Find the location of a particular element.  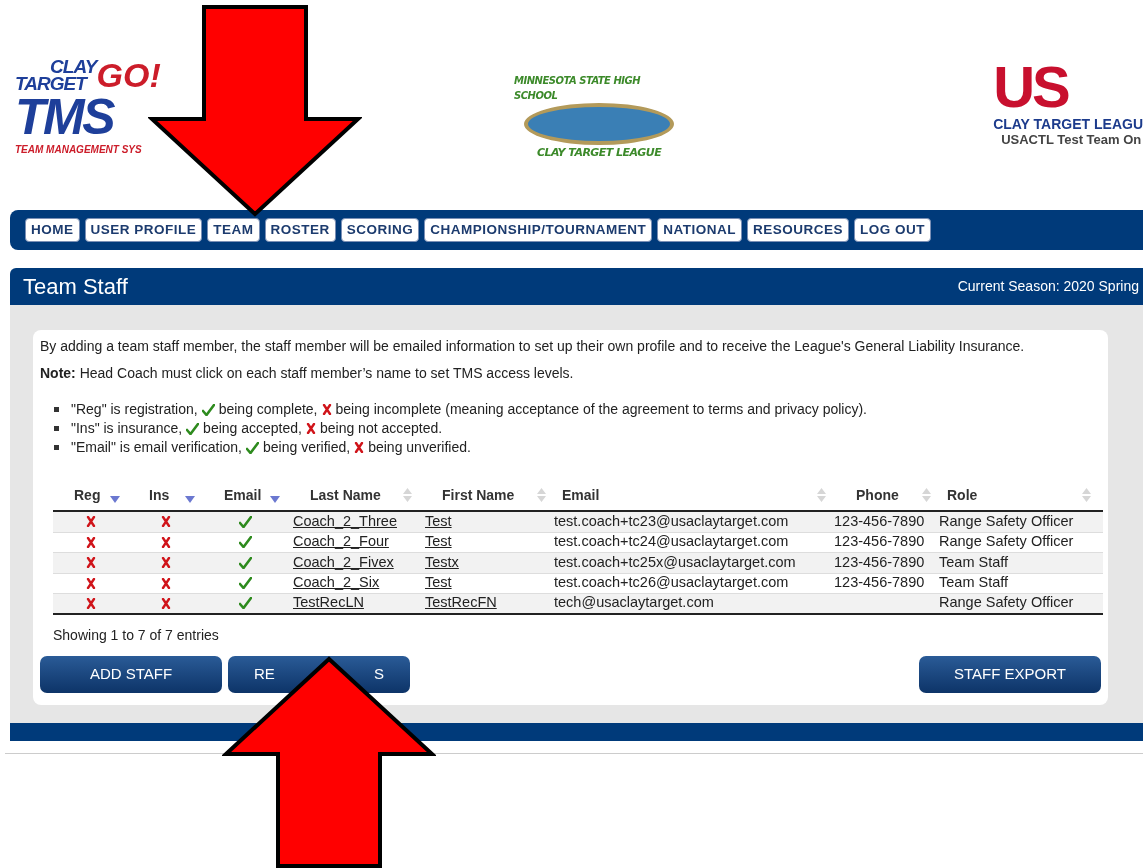

staff-export-button: STAFF EXPORT is located at coordinates (1010, 674).